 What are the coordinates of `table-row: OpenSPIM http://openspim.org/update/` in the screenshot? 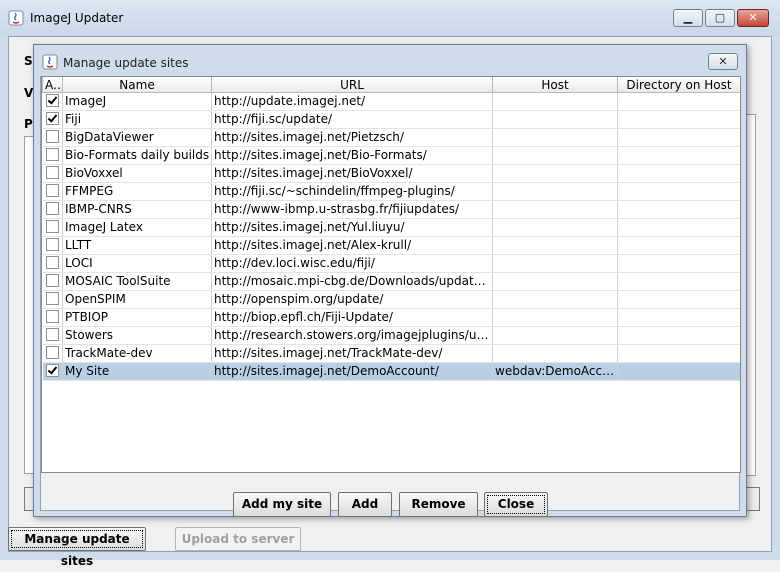 It's located at (391, 299).